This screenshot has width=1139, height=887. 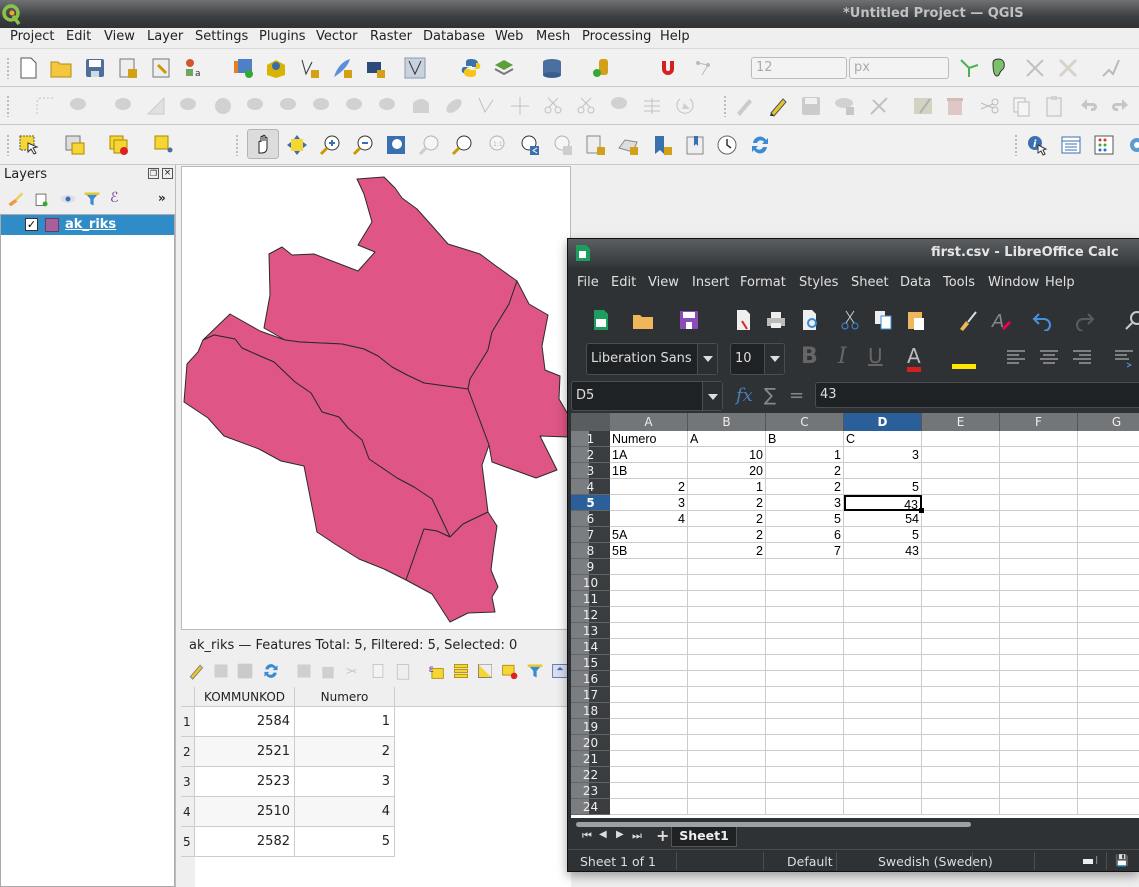 I want to click on split-parts-icon, so click(x=388, y=106).